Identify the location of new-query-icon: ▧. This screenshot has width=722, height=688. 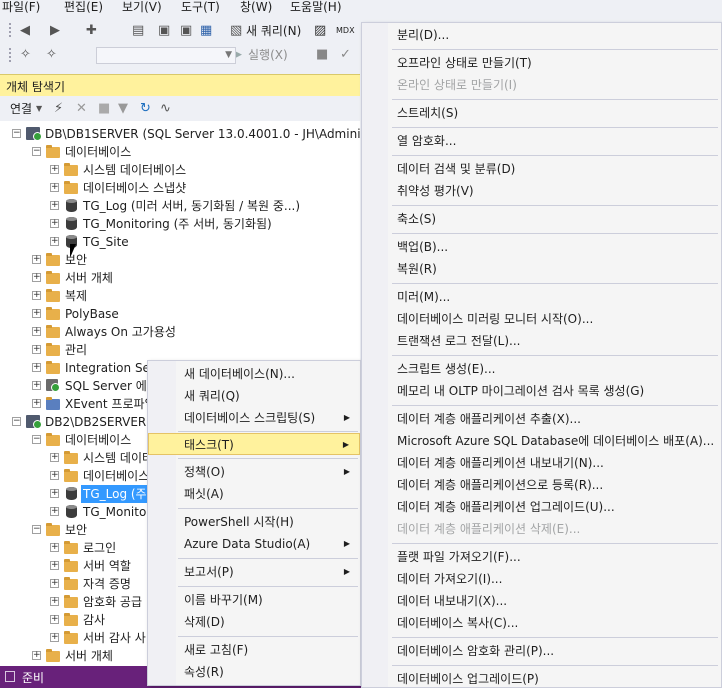
(236, 31).